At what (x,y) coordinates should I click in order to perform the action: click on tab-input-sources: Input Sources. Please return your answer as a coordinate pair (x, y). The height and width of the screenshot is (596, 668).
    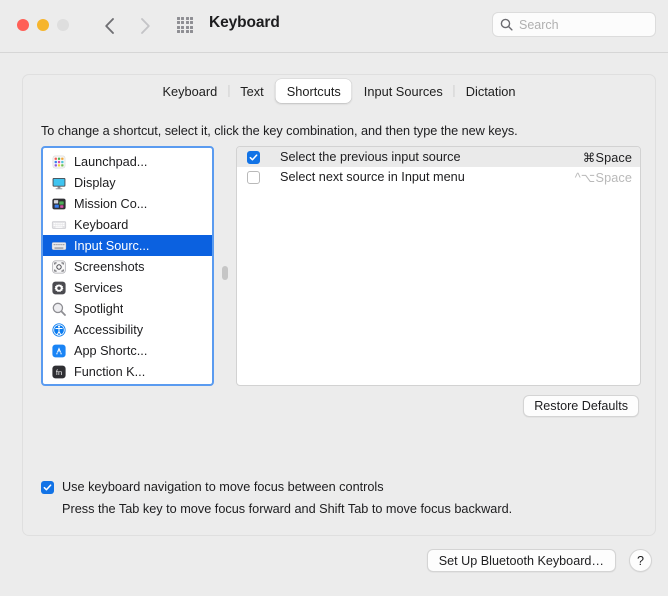
    Looking at the image, I should click on (403, 91).